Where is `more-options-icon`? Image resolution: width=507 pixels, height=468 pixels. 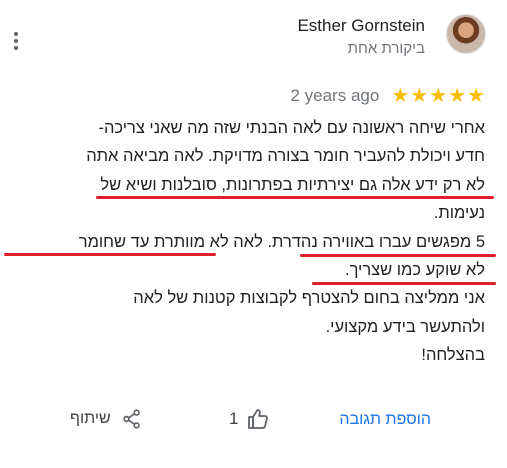 more-options-icon is located at coordinates (16, 41).